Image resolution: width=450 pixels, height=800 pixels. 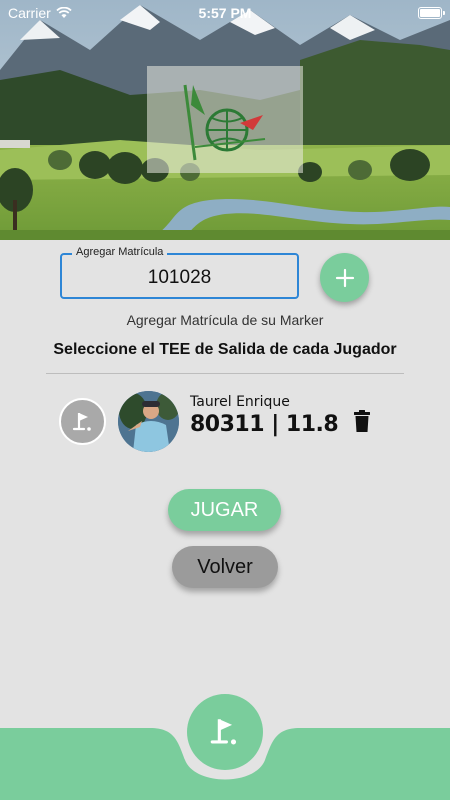 I want to click on matricula-input, so click(x=179, y=276).